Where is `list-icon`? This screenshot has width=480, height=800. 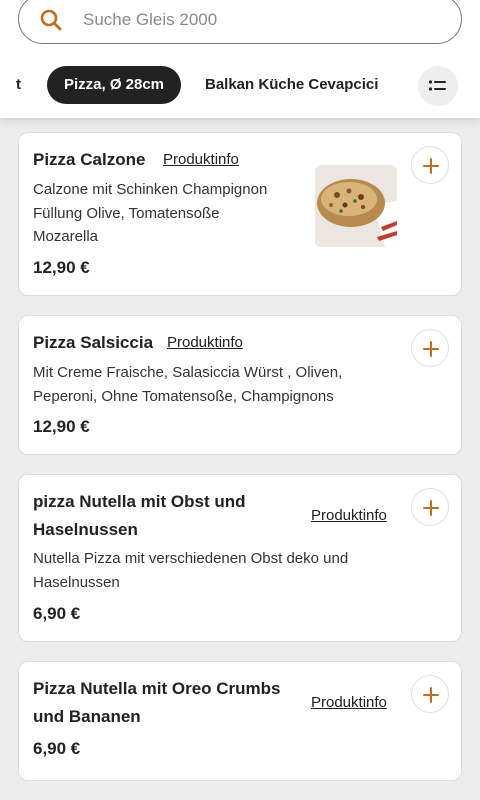
list-icon is located at coordinates (437, 85).